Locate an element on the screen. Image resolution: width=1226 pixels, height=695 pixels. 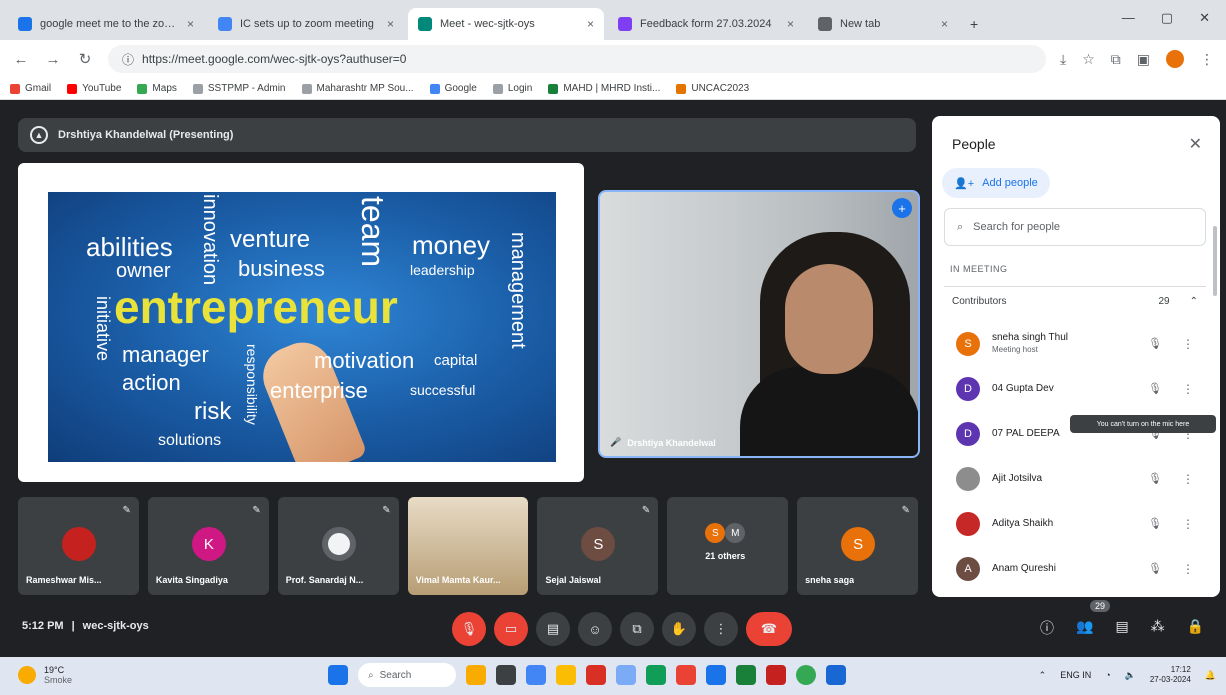
language-indicator: ENG IN is located at coordinates (1075, 675).